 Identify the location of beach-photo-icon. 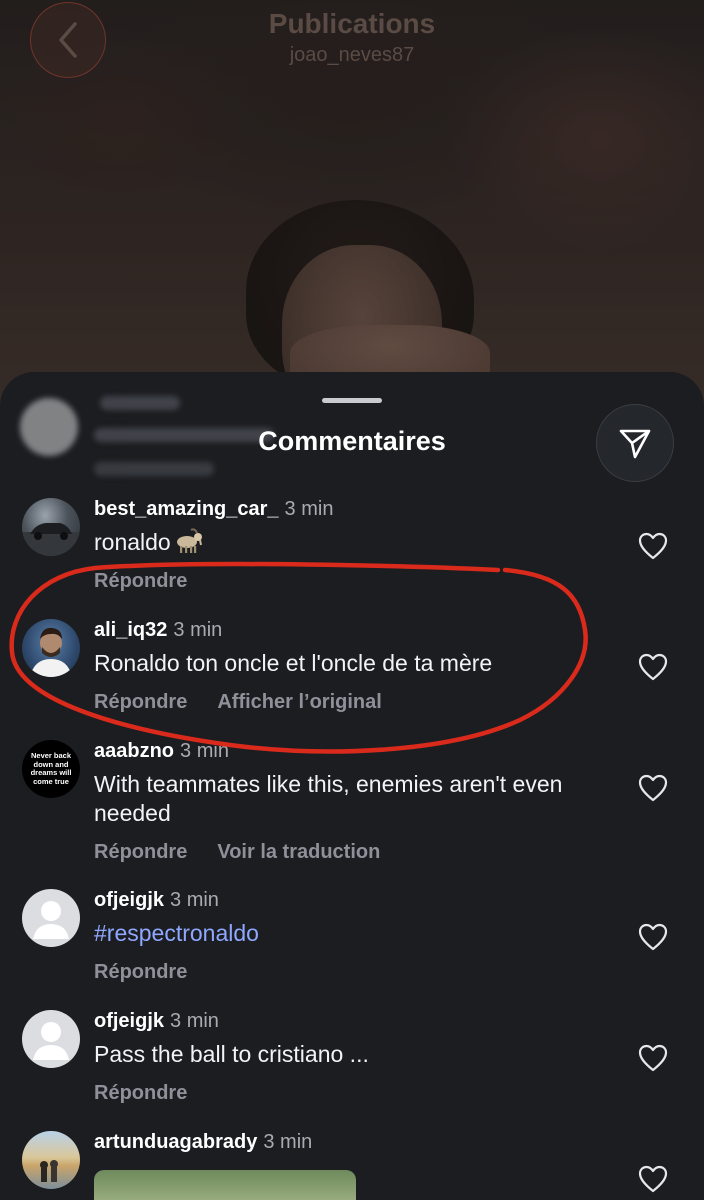
(49, 1171).